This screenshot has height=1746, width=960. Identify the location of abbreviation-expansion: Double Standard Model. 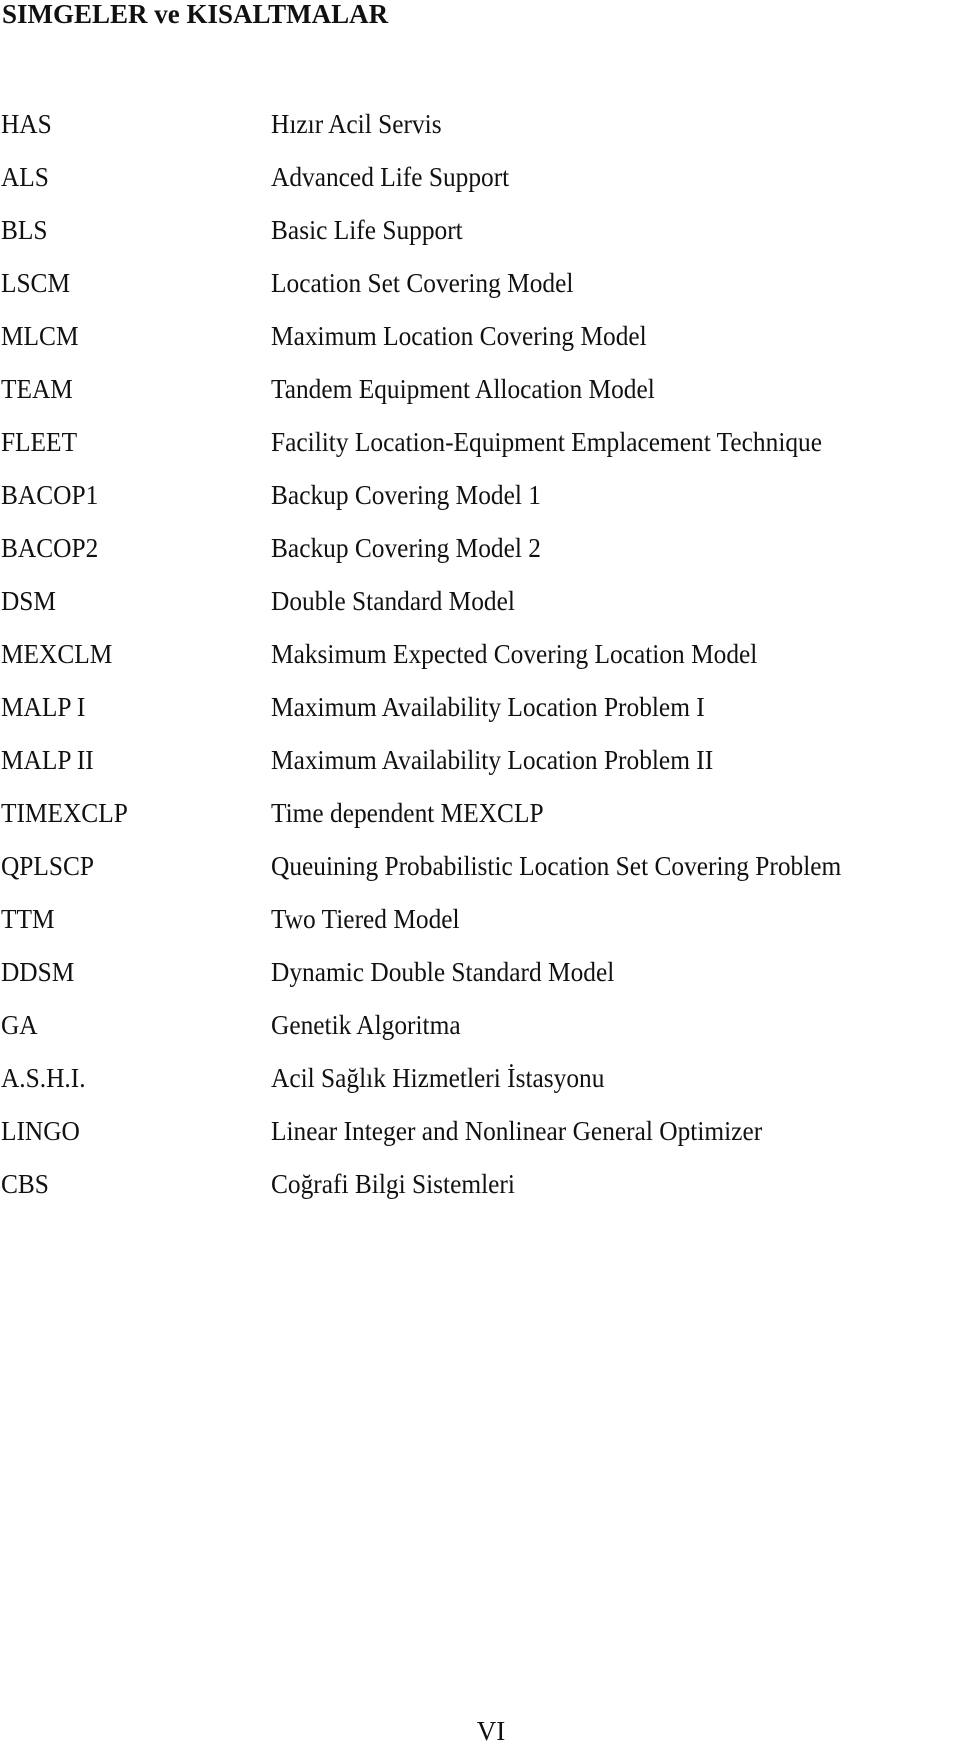
(393, 600).